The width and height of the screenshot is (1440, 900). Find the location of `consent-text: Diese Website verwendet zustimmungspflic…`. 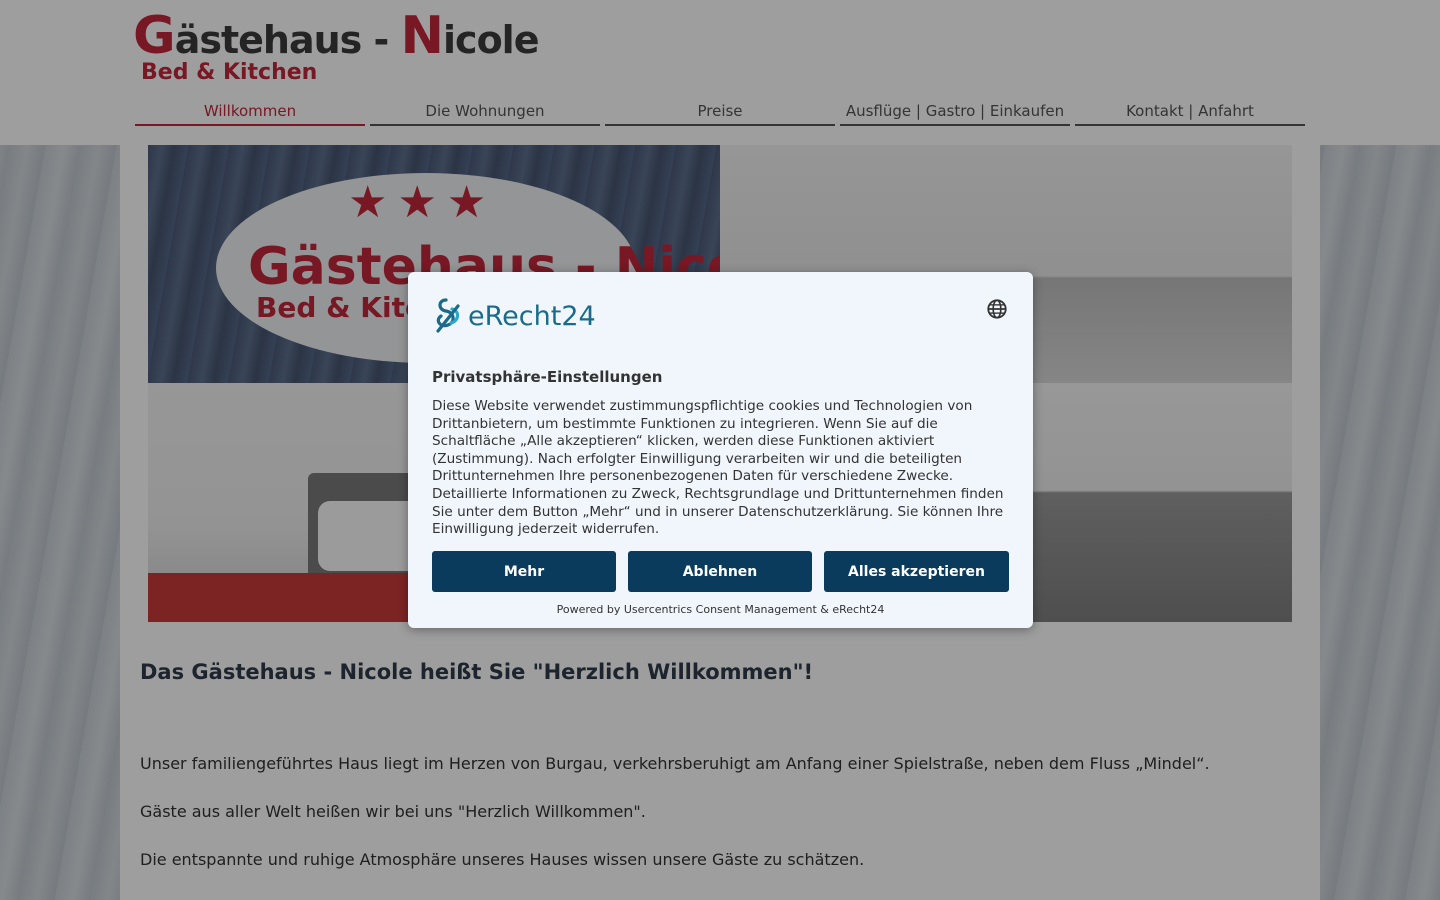

consent-text: Diese Website verwendet zustimmungspflic… is located at coordinates (718, 468).